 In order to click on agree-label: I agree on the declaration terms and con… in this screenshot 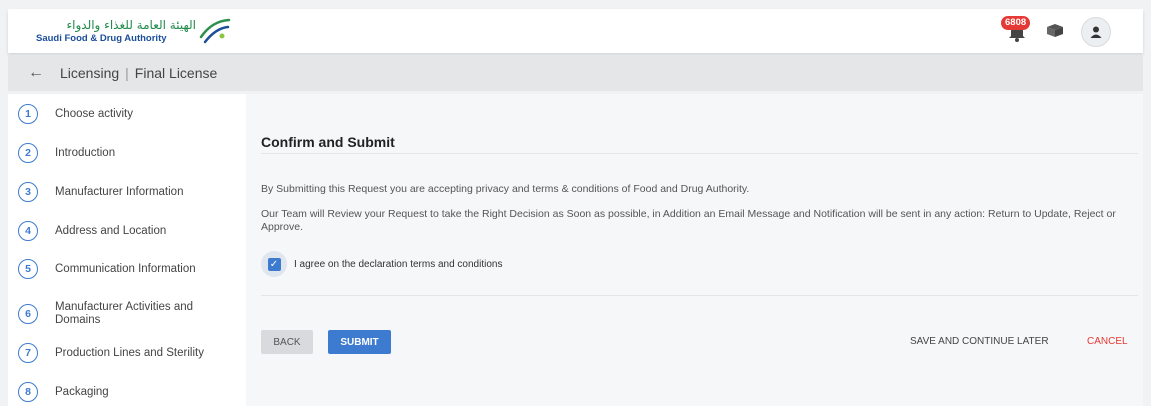, I will do `click(398, 264)`.